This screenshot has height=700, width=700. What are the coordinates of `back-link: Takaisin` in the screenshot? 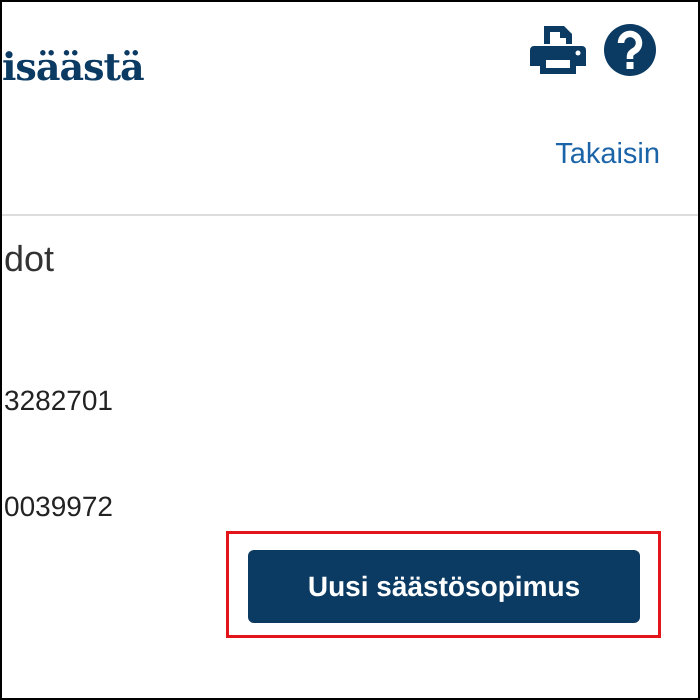 It's located at (607, 176).